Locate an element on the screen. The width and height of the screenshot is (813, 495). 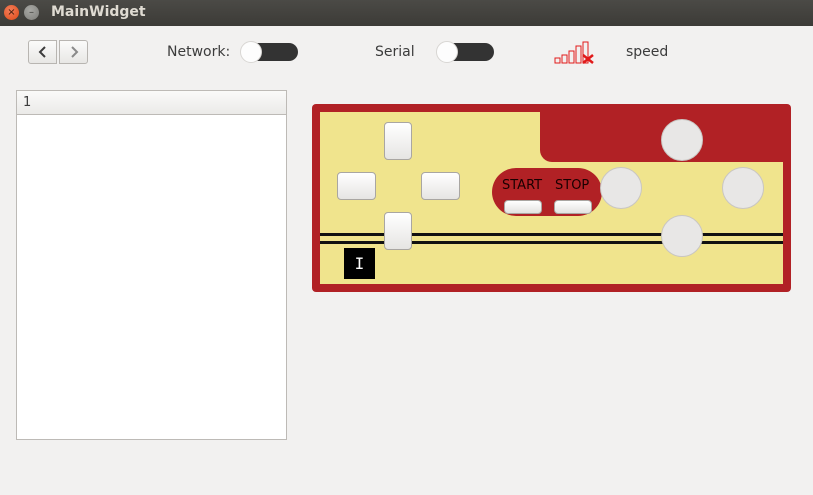
forward-button is located at coordinates (73, 52).